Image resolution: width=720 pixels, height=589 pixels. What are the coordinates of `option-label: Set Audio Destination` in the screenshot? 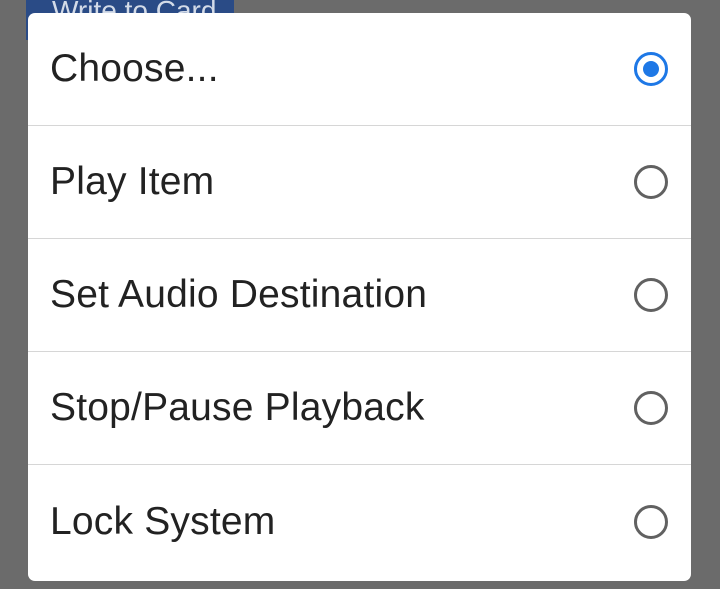 It's located at (239, 294).